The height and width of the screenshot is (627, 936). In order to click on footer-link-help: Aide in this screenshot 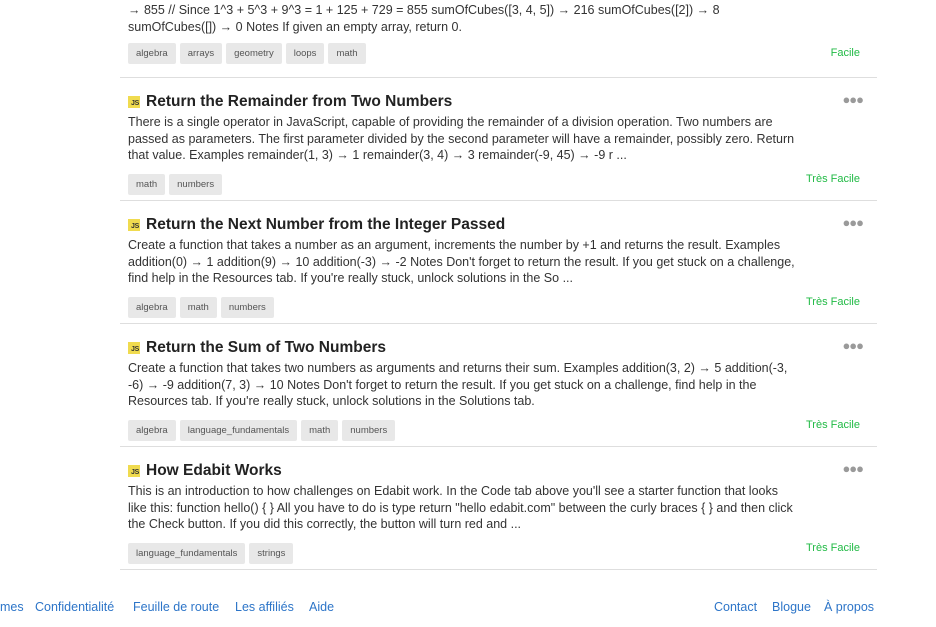, I will do `click(321, 607)`.